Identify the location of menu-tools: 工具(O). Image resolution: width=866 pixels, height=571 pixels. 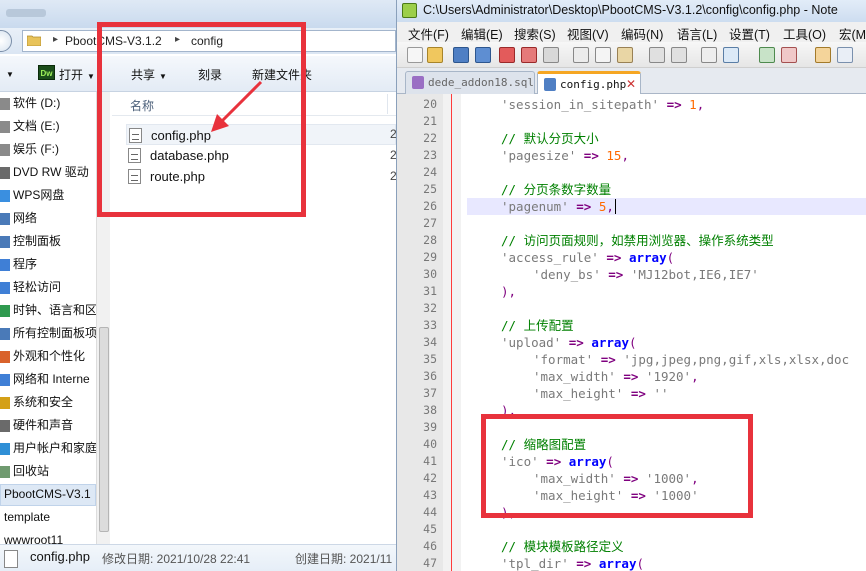
(804, 33).